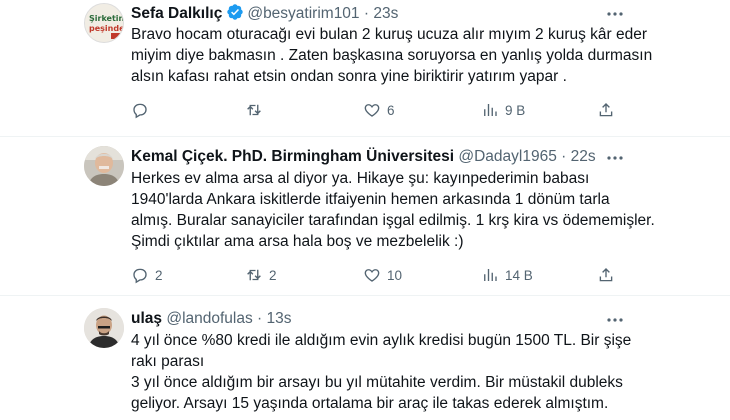 The image size is (730, 420). What do you see at coordinates (146, 318) in the screenshot?
I see `author-name: ulaş` at bounding box center [146, 318].